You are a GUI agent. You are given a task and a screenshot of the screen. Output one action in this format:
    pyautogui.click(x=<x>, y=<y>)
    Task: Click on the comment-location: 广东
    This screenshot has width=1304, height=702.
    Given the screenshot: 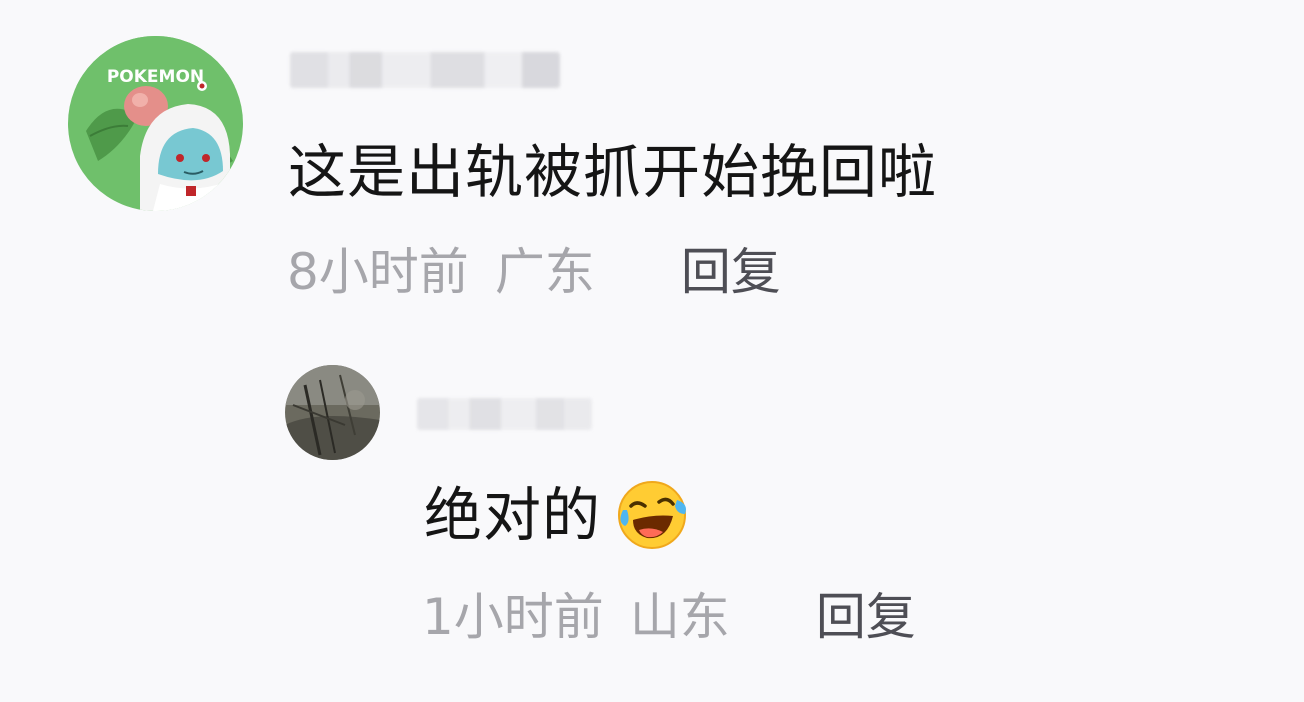 What is the action you would take?
    pyautogui.click(x=544, y=272)
    